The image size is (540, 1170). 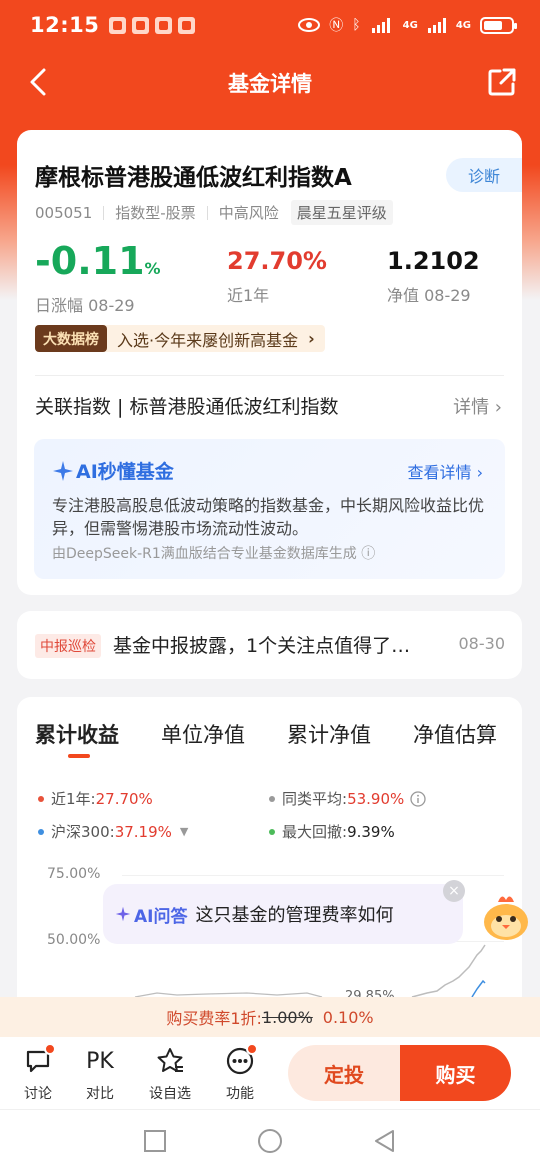 I want to click on page-title: 基金详情, so click(x=270, y=84).